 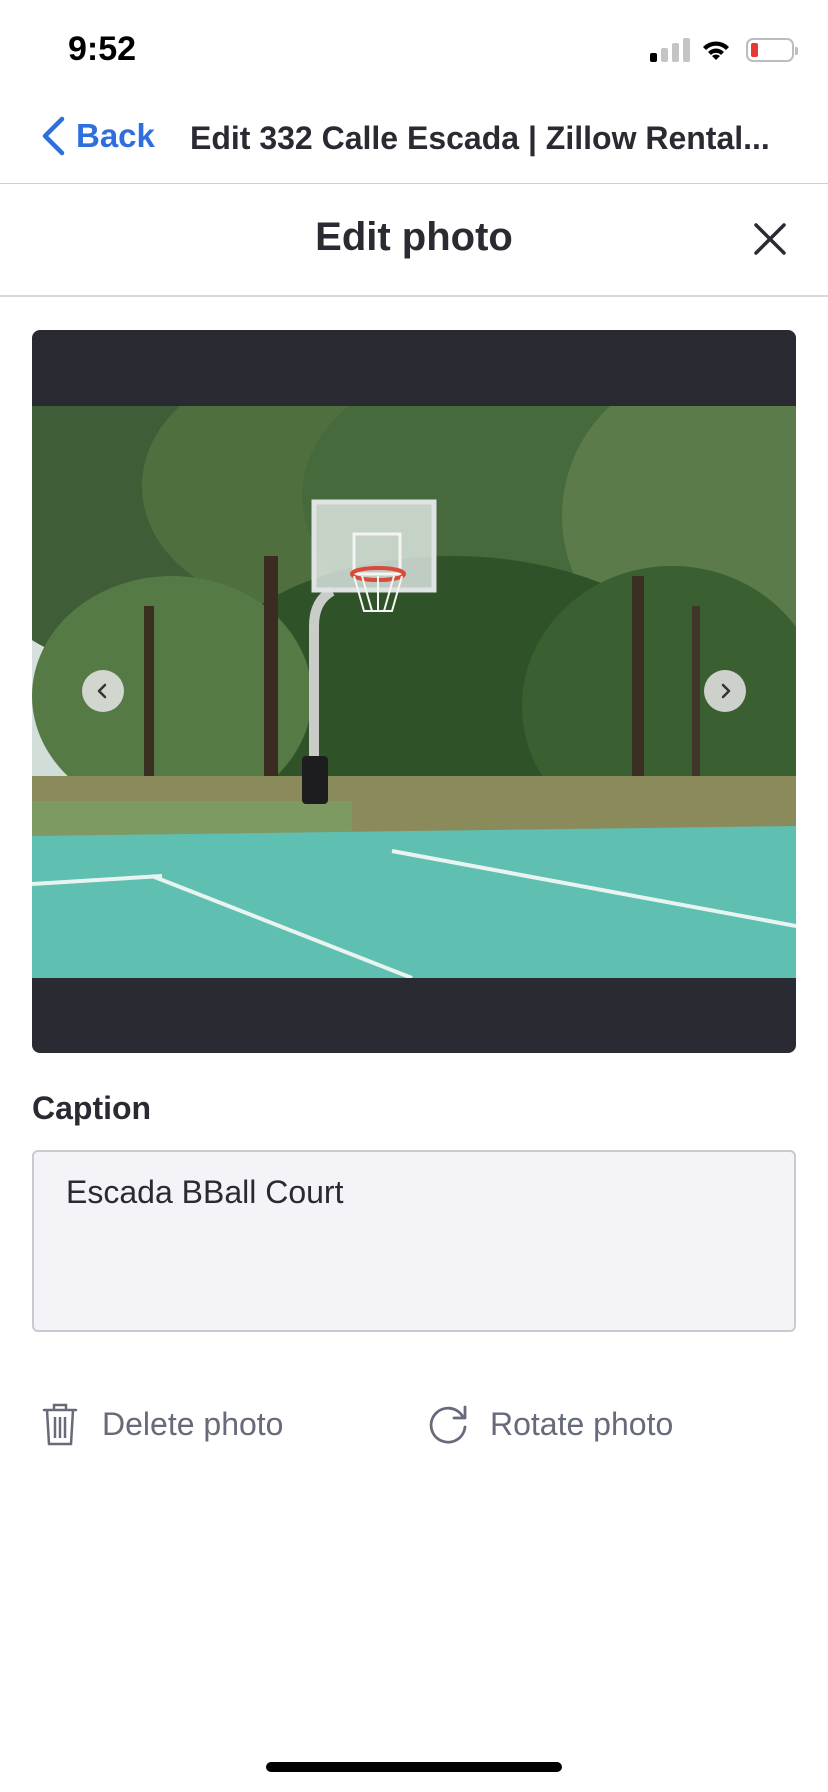 What do you see at coordinates (115, 135) in the screenshot?
I see `back-label: Back` at bounding box center [115, 135].